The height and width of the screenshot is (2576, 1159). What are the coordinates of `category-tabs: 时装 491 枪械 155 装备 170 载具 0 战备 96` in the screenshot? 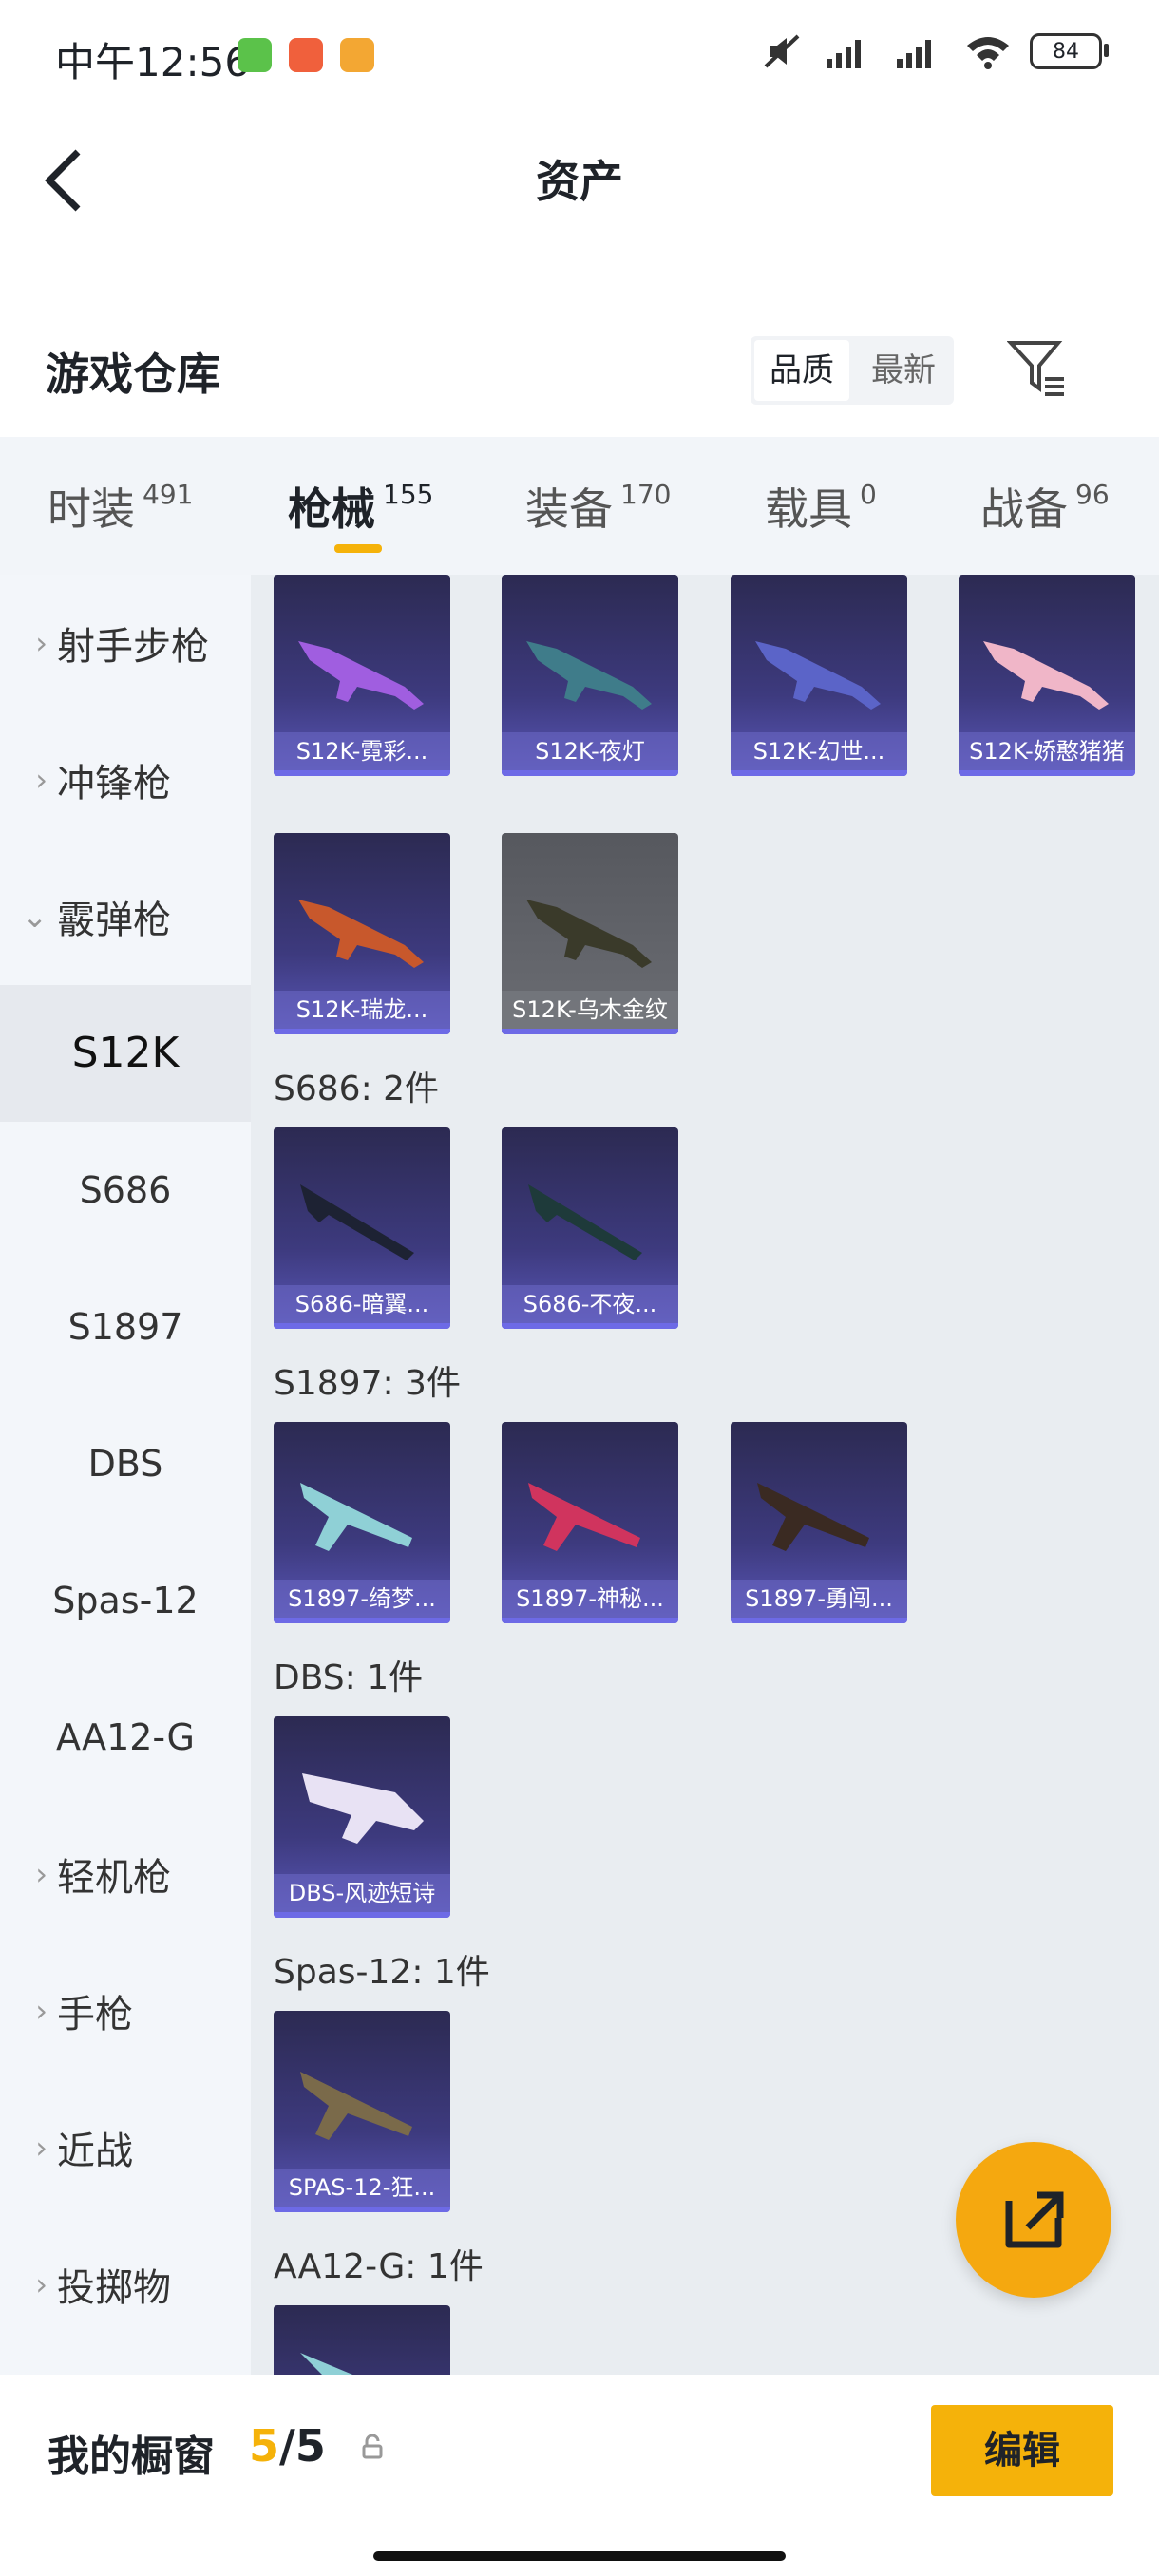 It's located at (579, 506).